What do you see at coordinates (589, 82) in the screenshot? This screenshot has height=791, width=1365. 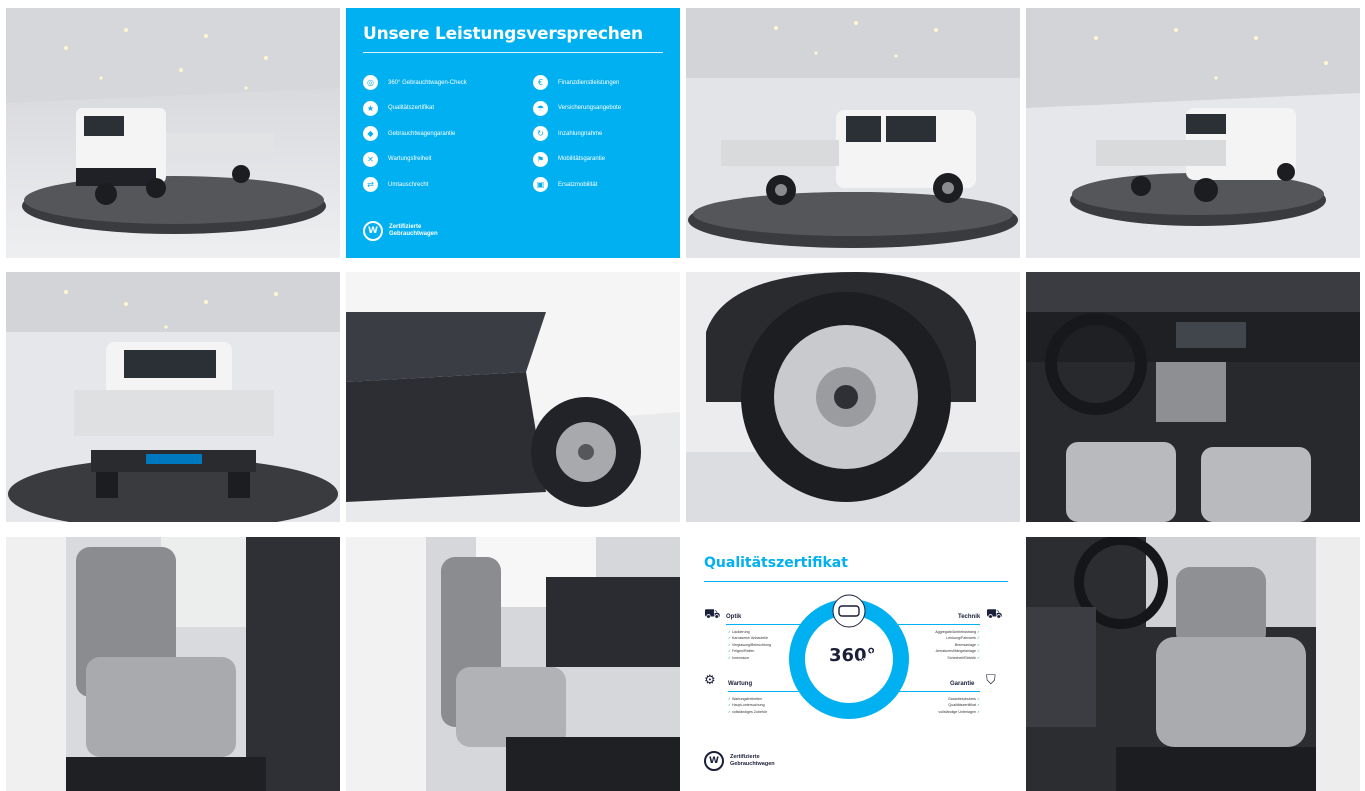 I see `promise-item-label: Finanzdienstleistungen` at bounding box center [589, 82].